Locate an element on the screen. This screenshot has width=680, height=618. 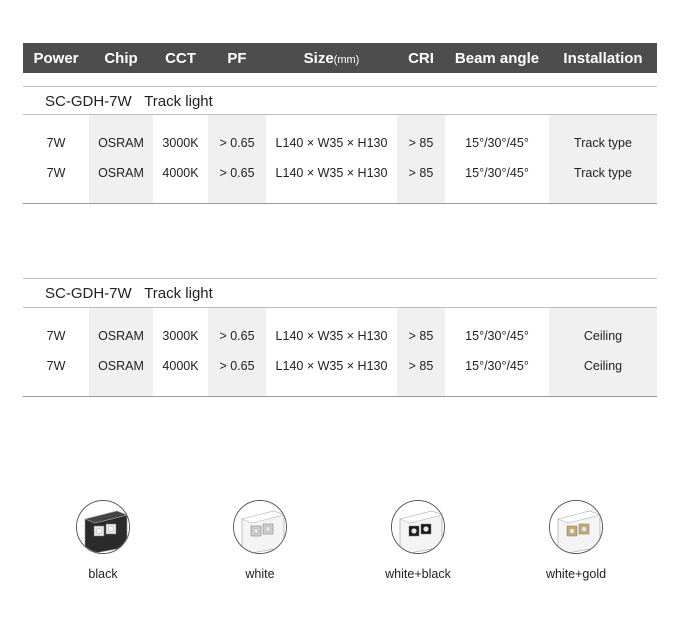
header-size-label: Size is located at coordinates (318, 58).